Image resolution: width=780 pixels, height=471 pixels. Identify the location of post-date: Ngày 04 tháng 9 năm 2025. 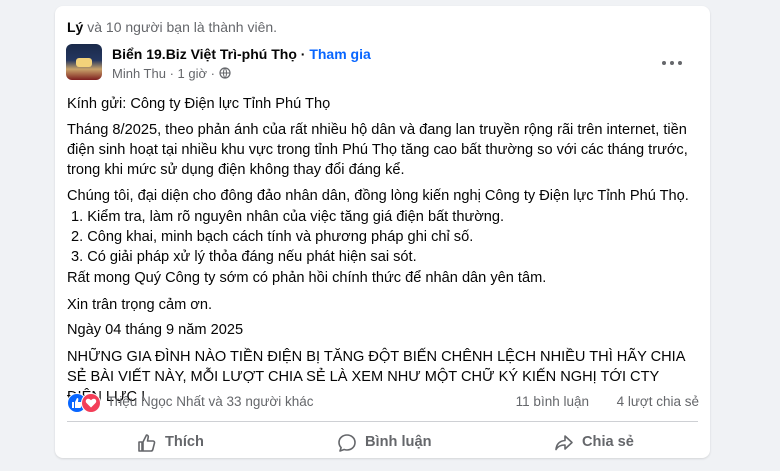
(155, 330).